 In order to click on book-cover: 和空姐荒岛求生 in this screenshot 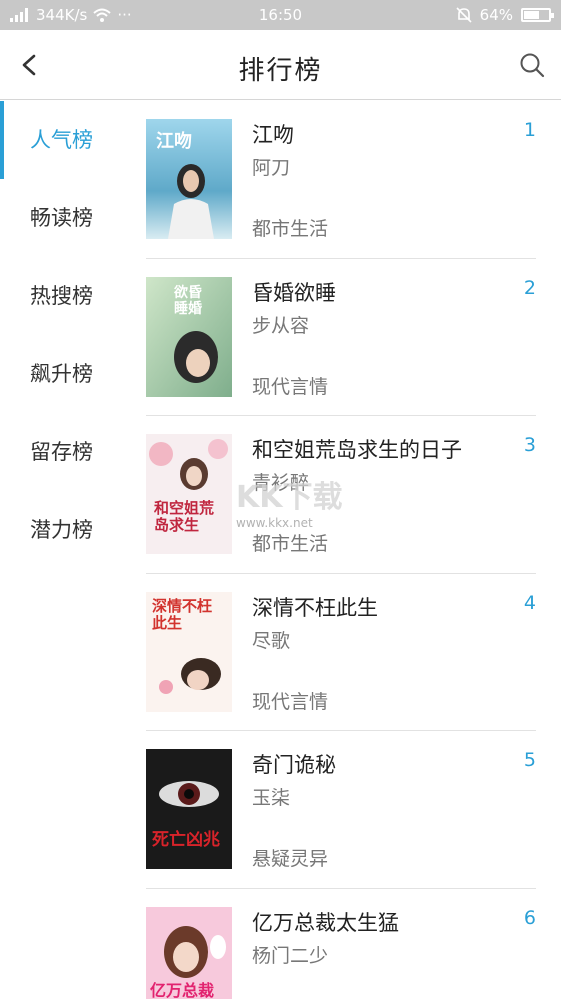, I will do `click(189, 494)`.